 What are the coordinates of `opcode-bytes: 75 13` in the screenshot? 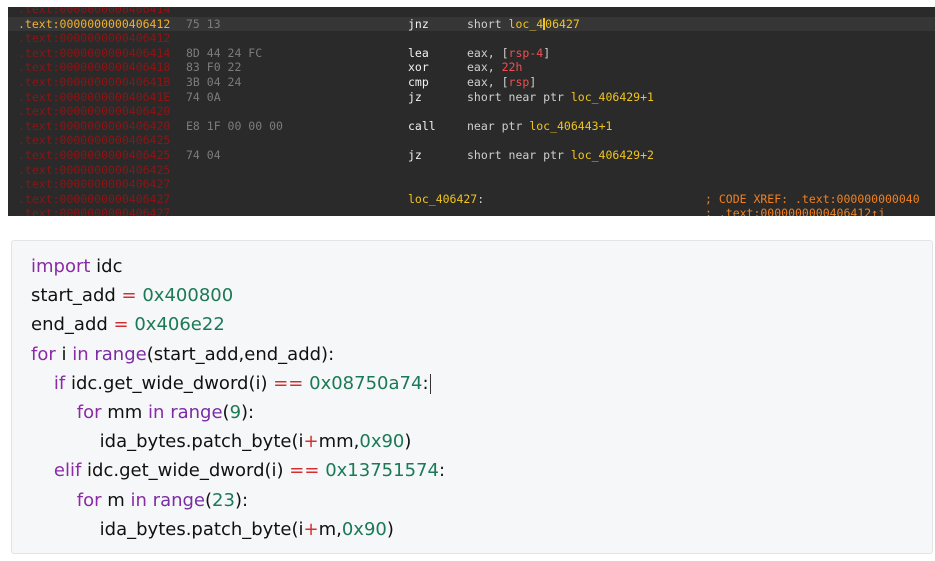 It's located at (203, 23).